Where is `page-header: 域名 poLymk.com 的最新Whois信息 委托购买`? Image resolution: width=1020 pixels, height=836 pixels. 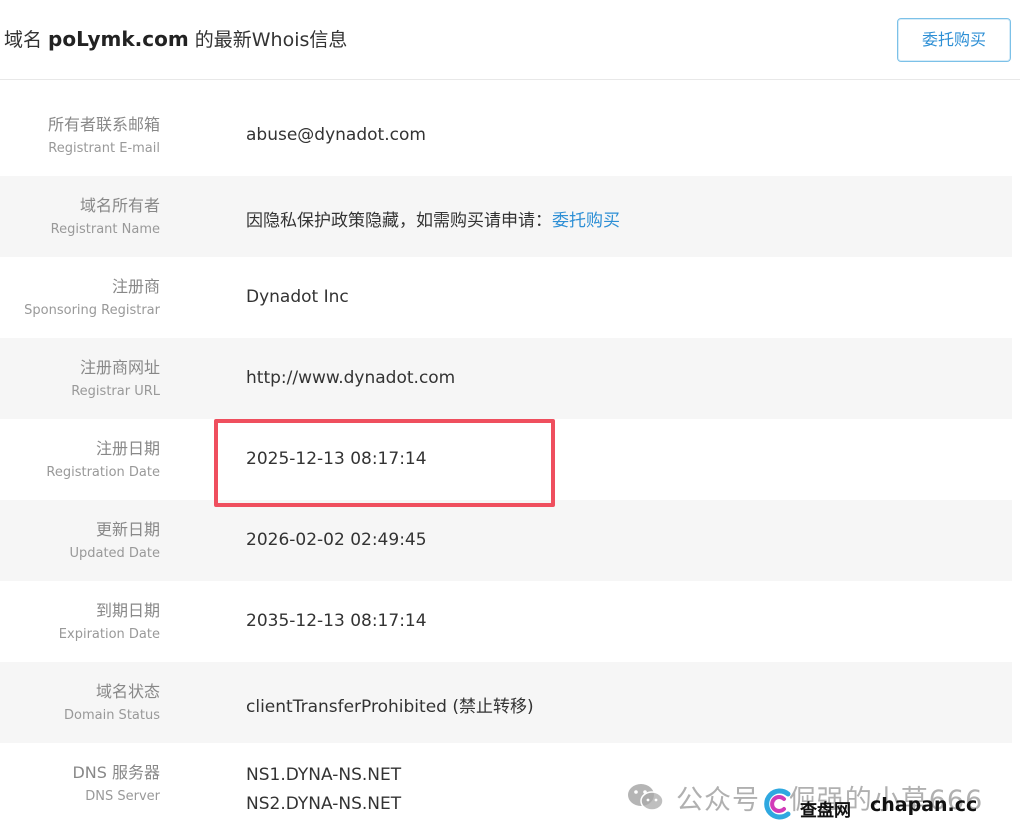 page-header: 域名 poLymk.com 的最新Whois信息 委托购买 is located at coordinates (510, 40).